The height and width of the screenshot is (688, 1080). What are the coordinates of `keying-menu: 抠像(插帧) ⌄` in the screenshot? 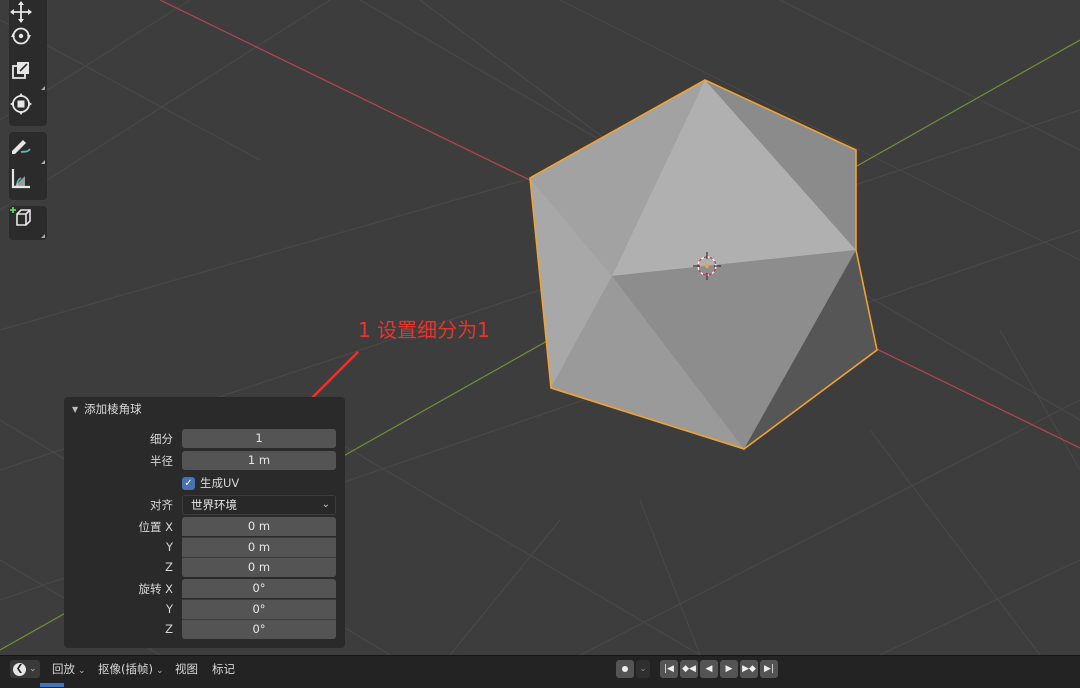 It's located at (131, 669).